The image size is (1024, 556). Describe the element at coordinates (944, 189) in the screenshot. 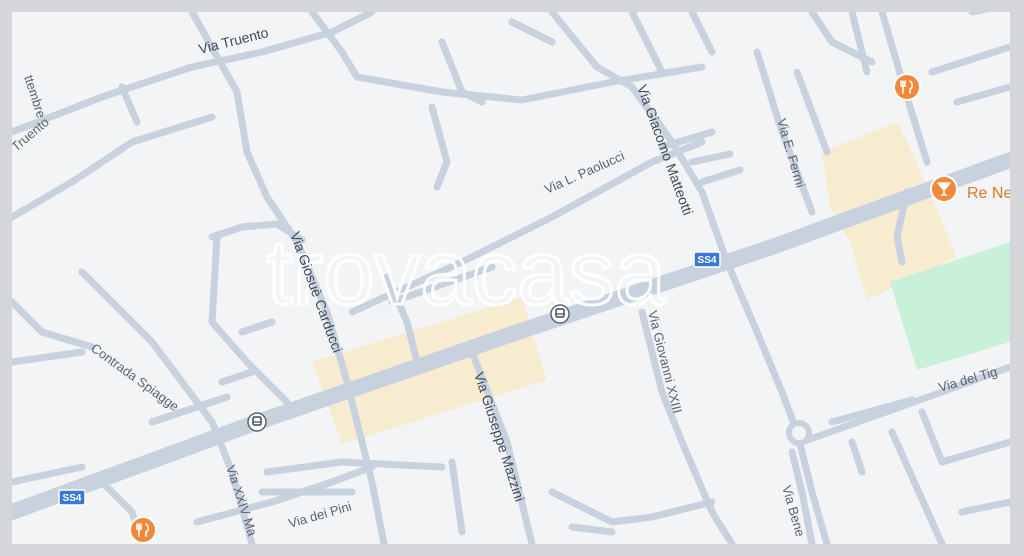

I see `cocktail-bar-icon` at that location.